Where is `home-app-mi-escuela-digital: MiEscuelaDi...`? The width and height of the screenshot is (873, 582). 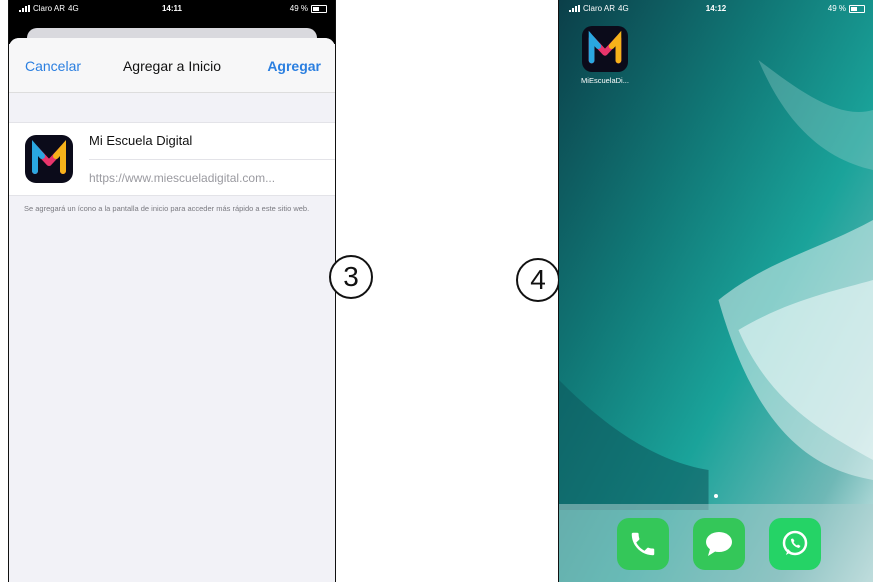 home-app-mi-escuela-digital: MiEscuelaDi... is located at coordinates (605, 55).